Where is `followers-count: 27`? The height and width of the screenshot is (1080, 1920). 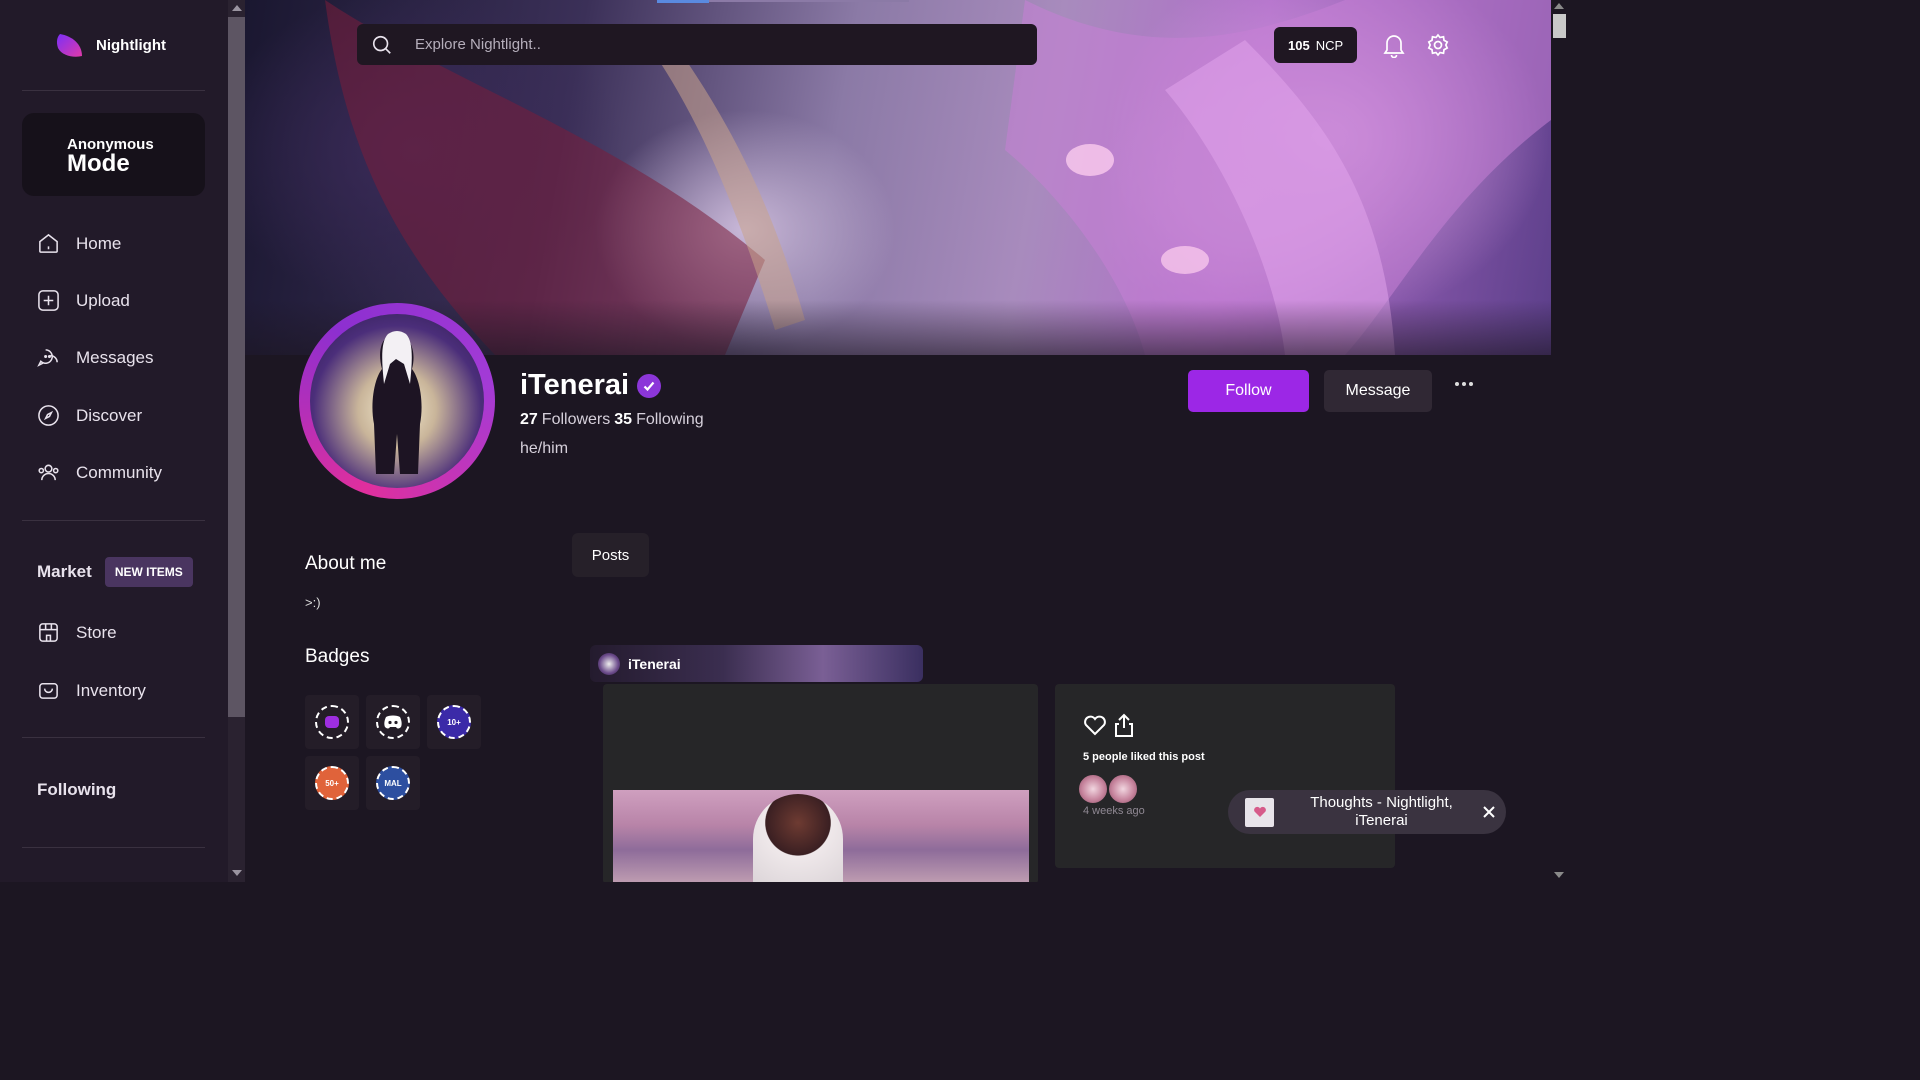 followers-count: 27 is located at coordinates (529, 420).